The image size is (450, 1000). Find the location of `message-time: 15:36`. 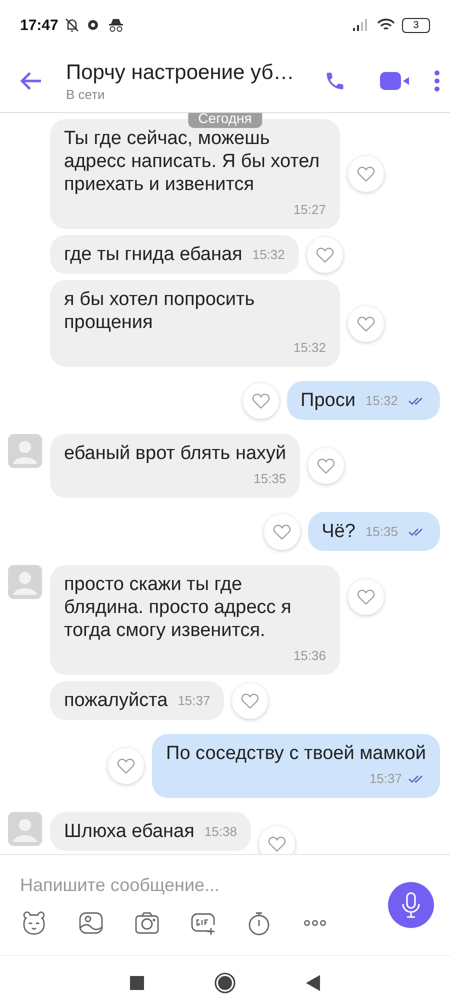

message-time: 15:36 is located at coordinates (309, 656).